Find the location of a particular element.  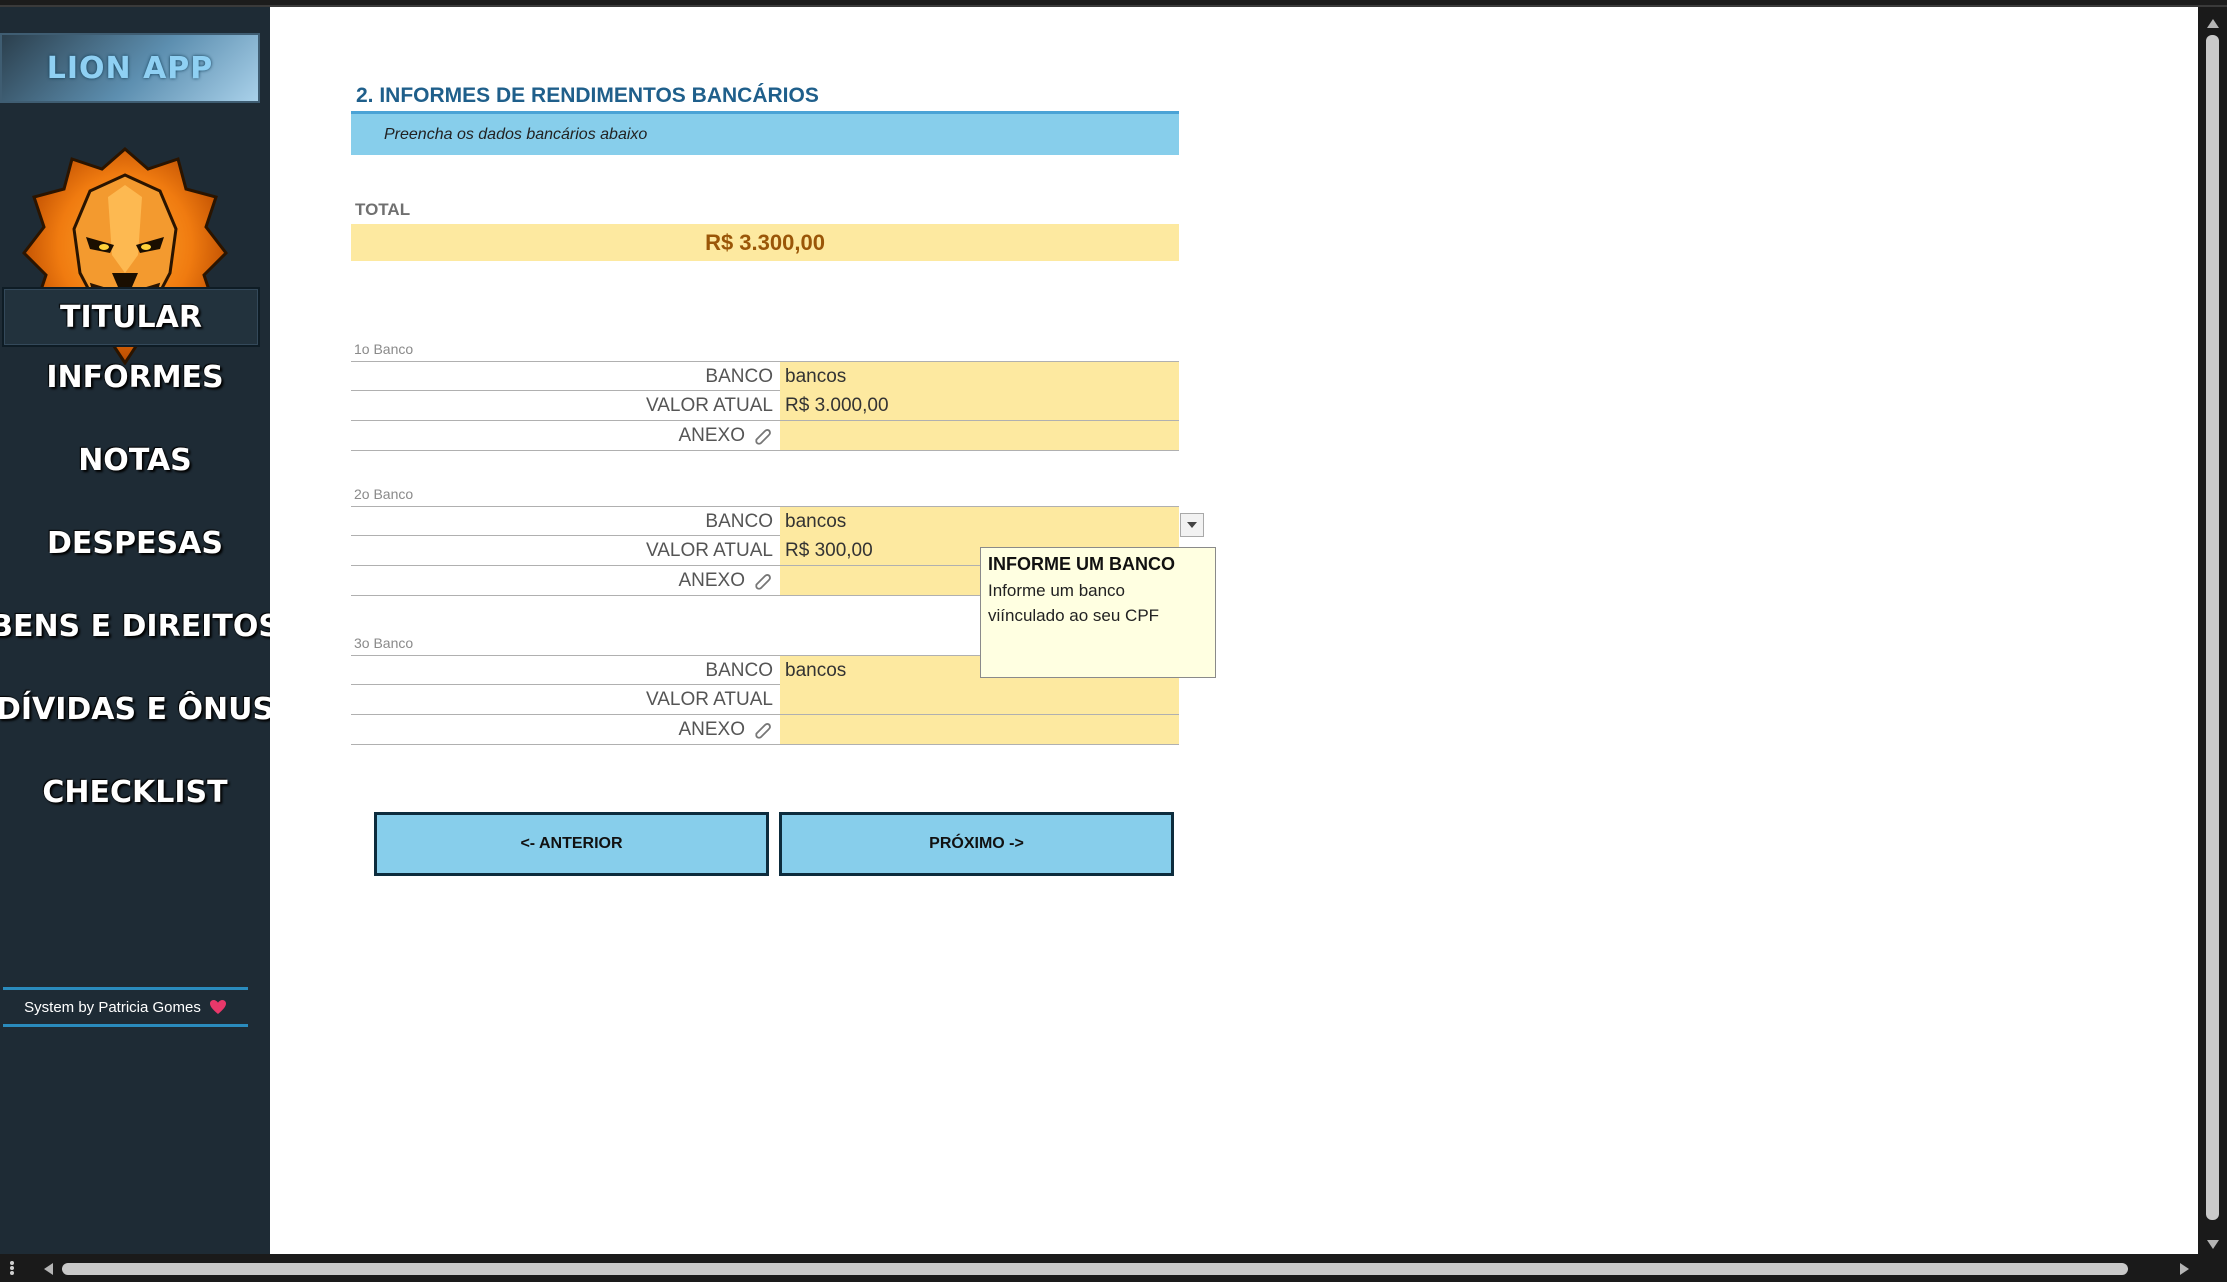

tooltip-body: Informe um banco viínculado ao seu CPF is located at coordinates (1074, 603).